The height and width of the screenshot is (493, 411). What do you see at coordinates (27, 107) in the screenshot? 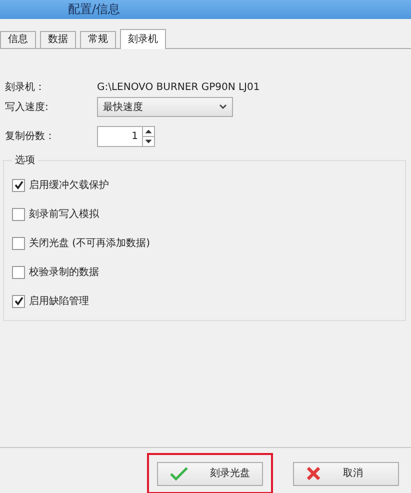
I see `field-label: 写入速度:` at bounding box center [27, 107].